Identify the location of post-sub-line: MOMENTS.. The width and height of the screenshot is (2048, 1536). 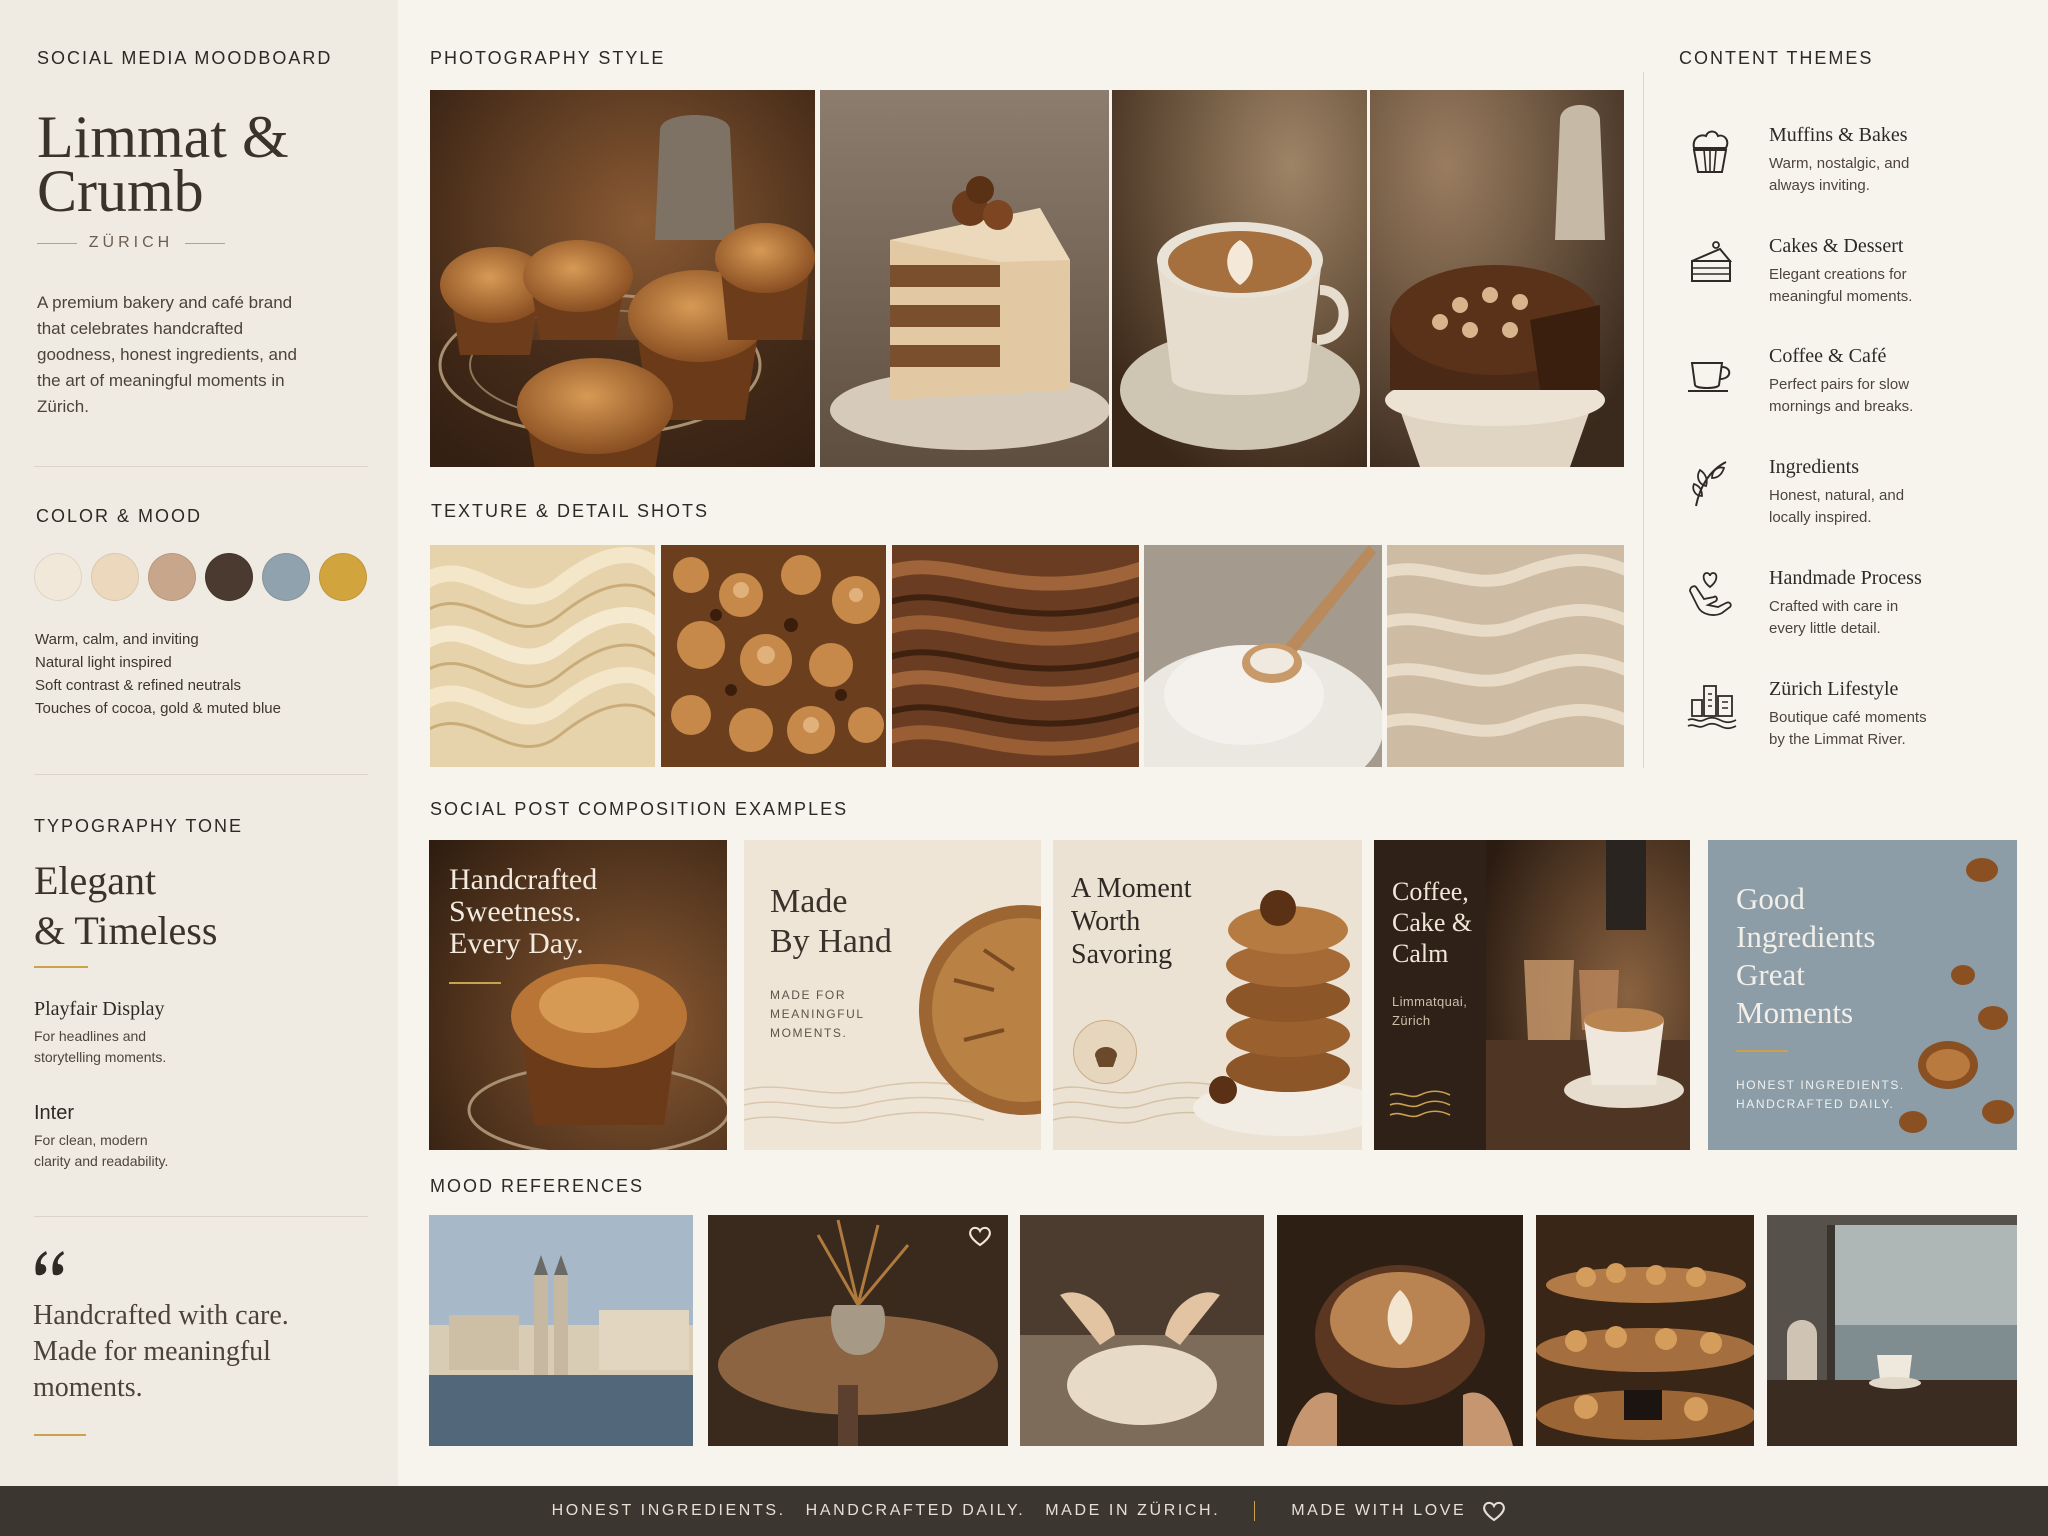
(809, 1033).